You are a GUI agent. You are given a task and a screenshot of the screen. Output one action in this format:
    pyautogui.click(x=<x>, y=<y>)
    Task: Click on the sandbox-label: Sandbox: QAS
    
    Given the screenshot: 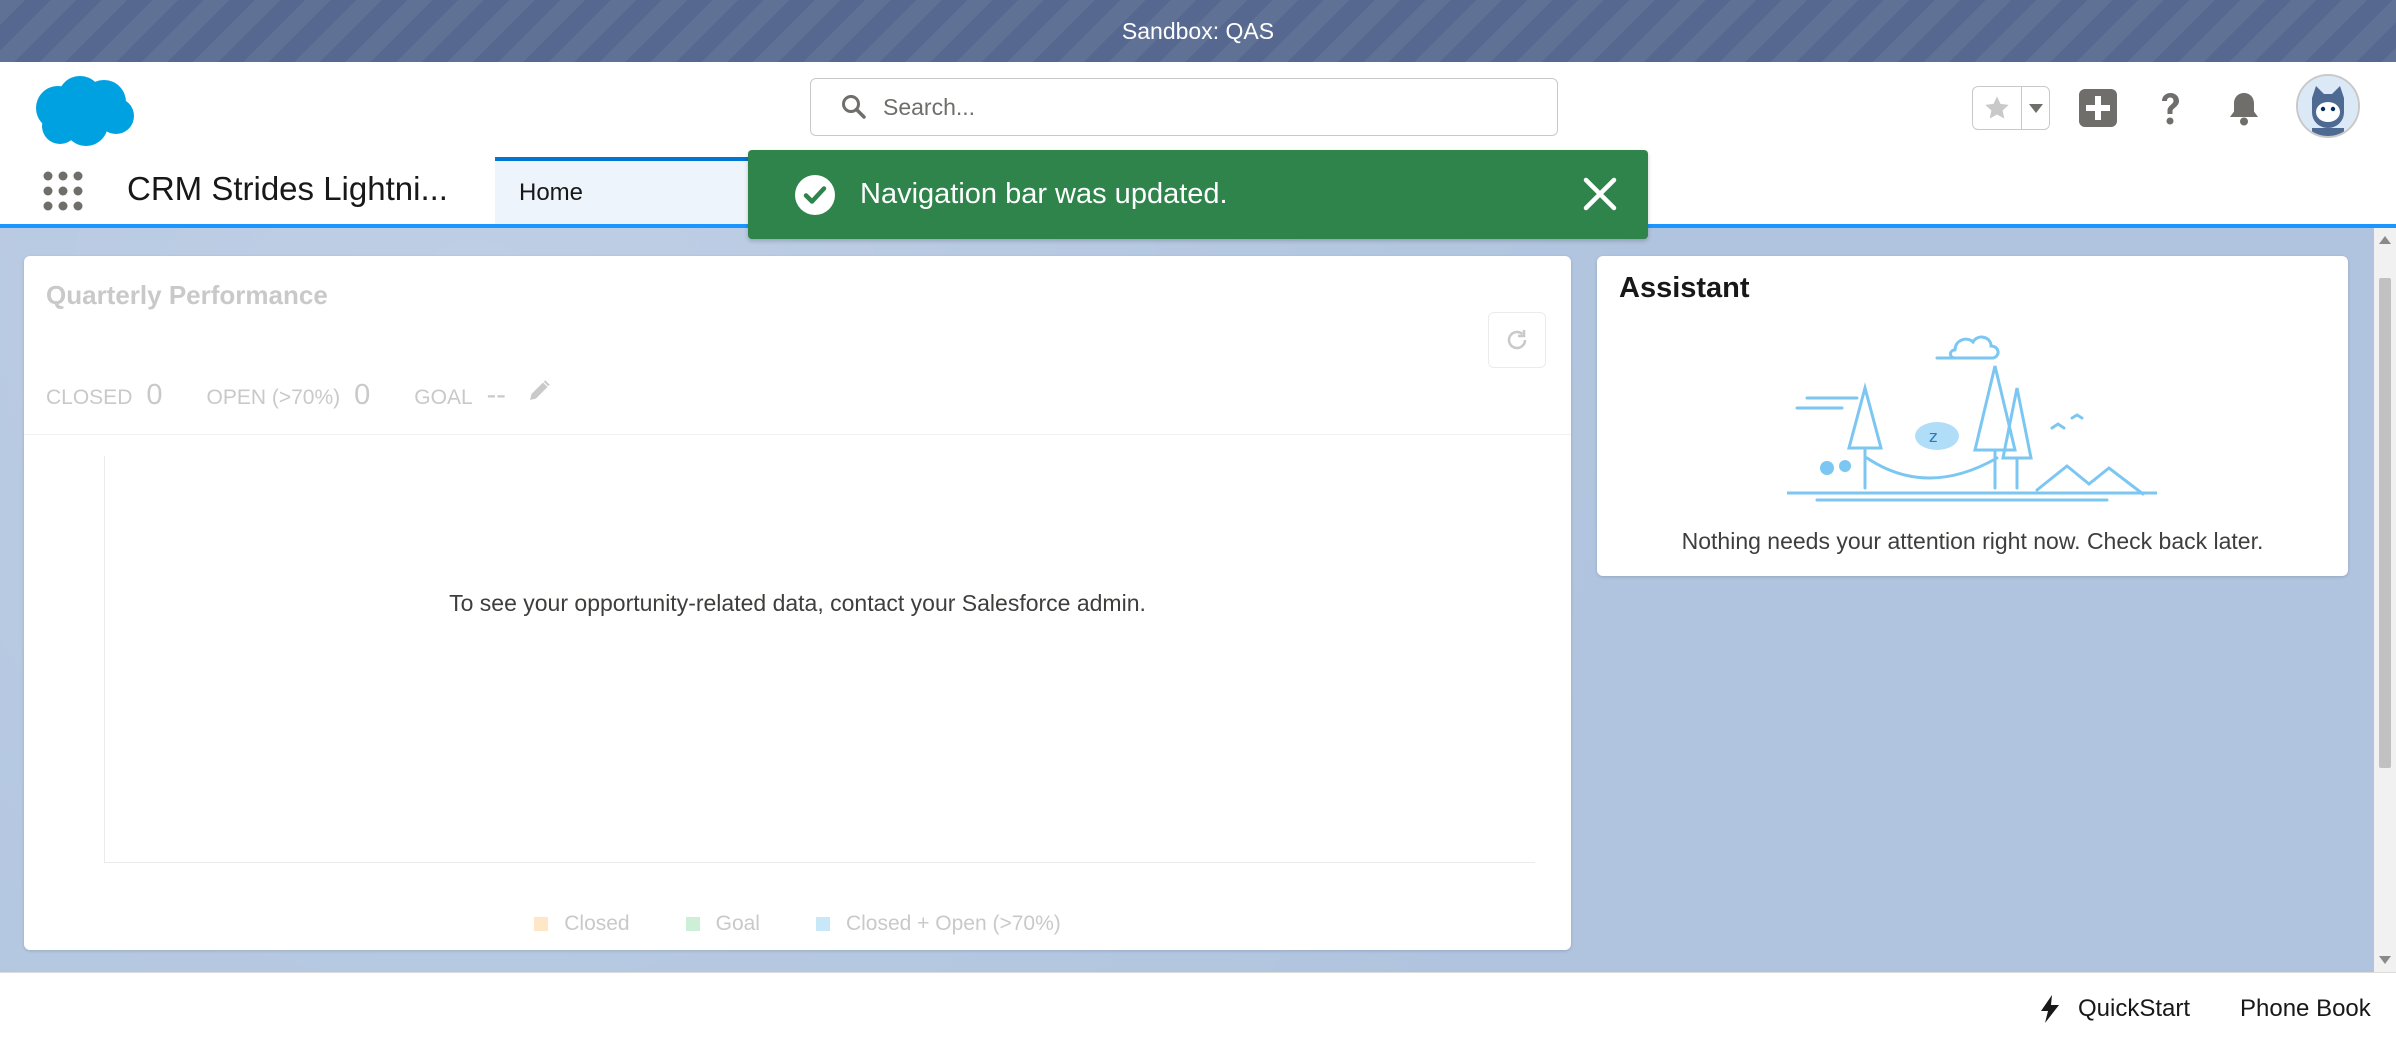 What is the action you would take?
    pyautogui.click(x=1198, y=30)
    